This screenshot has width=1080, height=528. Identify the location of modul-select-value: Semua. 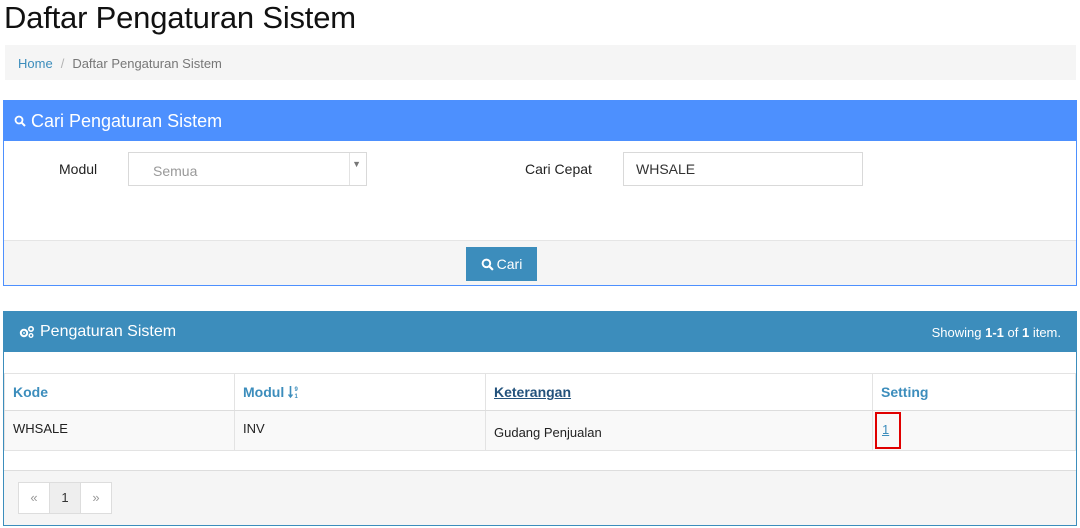
(175, 171).